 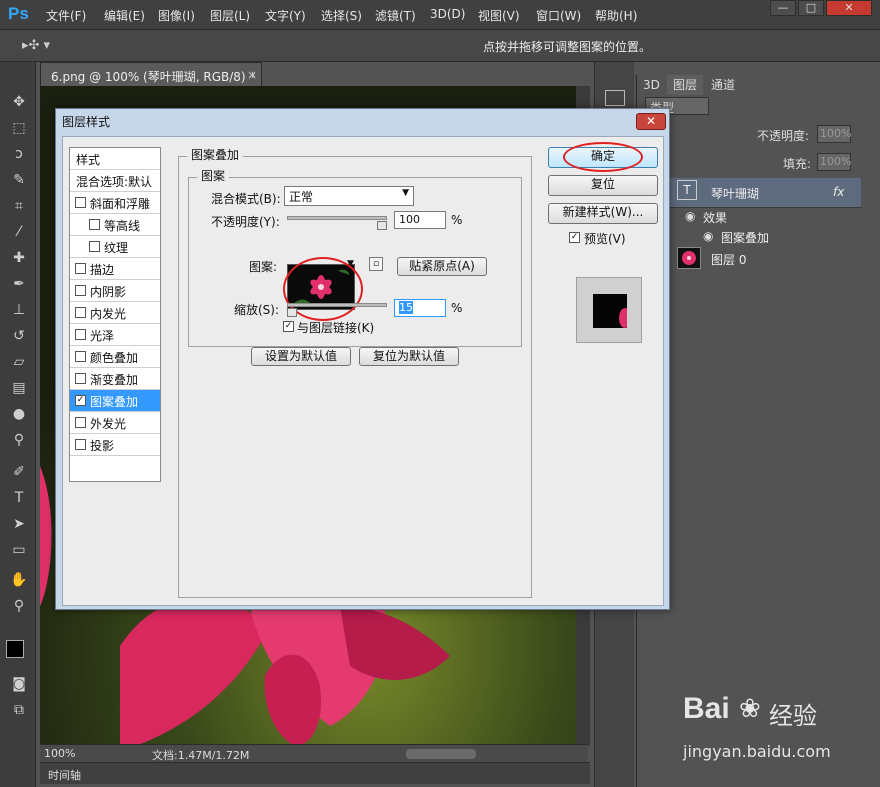 I want to click on quick-mask-icon: ◙, so click(x=19, y=684).